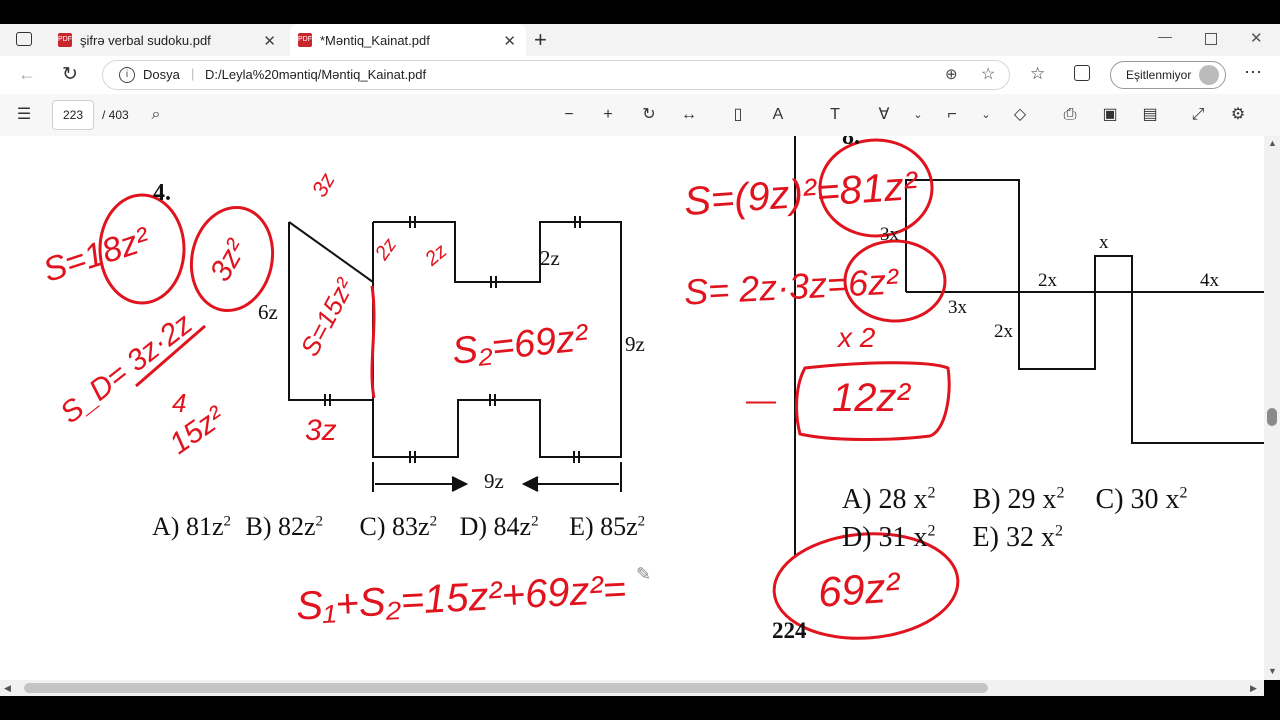  I want to click on option-d: D) 31 x2, so click(889, 537).